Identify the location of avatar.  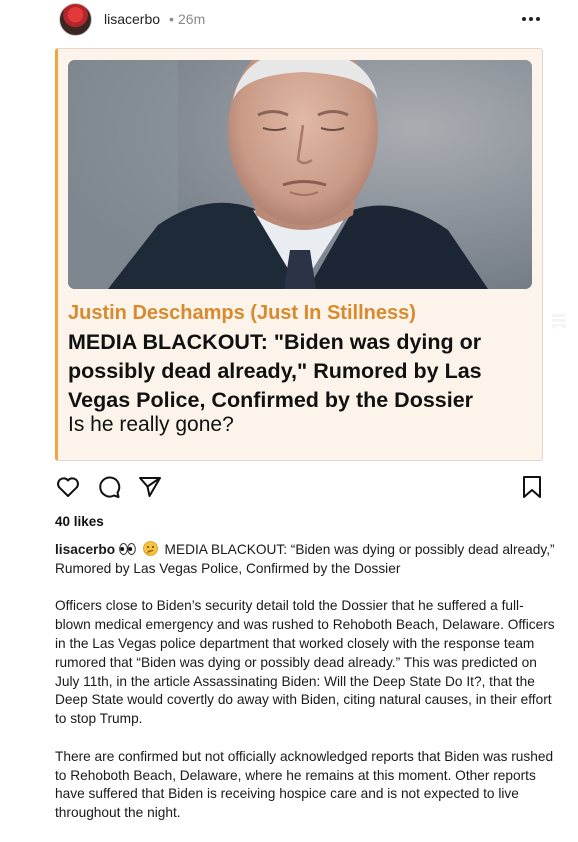
(75, 19).